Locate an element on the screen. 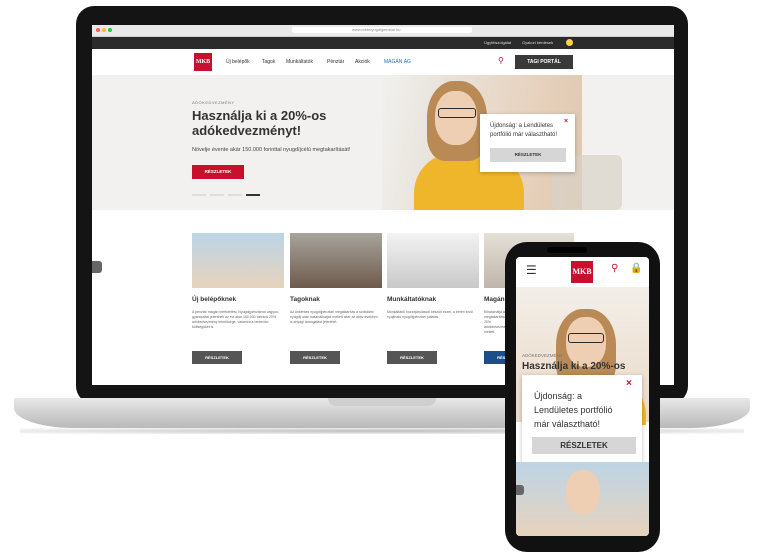 The width and height of the screenshot is (764, 554). card-title-private: Magán is located at coordinates (494, 299).